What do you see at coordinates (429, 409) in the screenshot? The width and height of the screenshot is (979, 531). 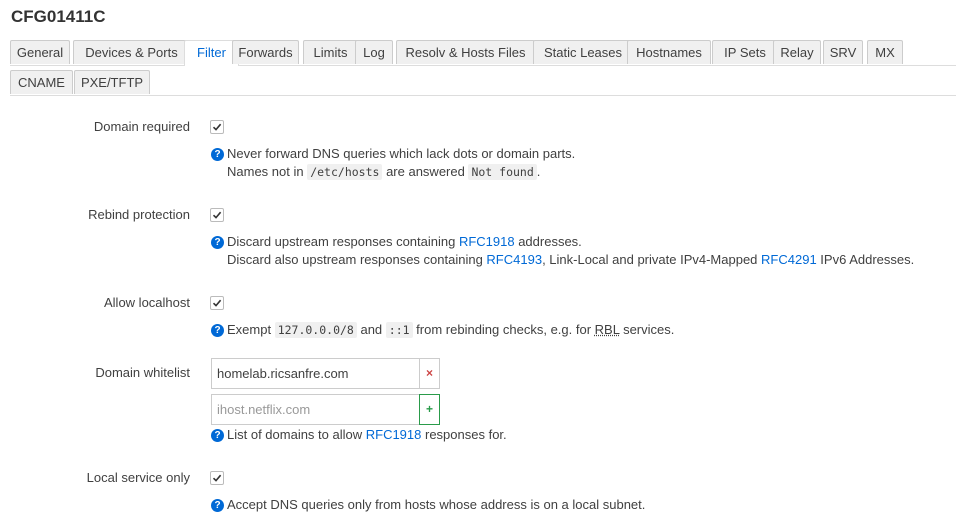 I see `add-entry-button: +` at bounding box center [429, 409].